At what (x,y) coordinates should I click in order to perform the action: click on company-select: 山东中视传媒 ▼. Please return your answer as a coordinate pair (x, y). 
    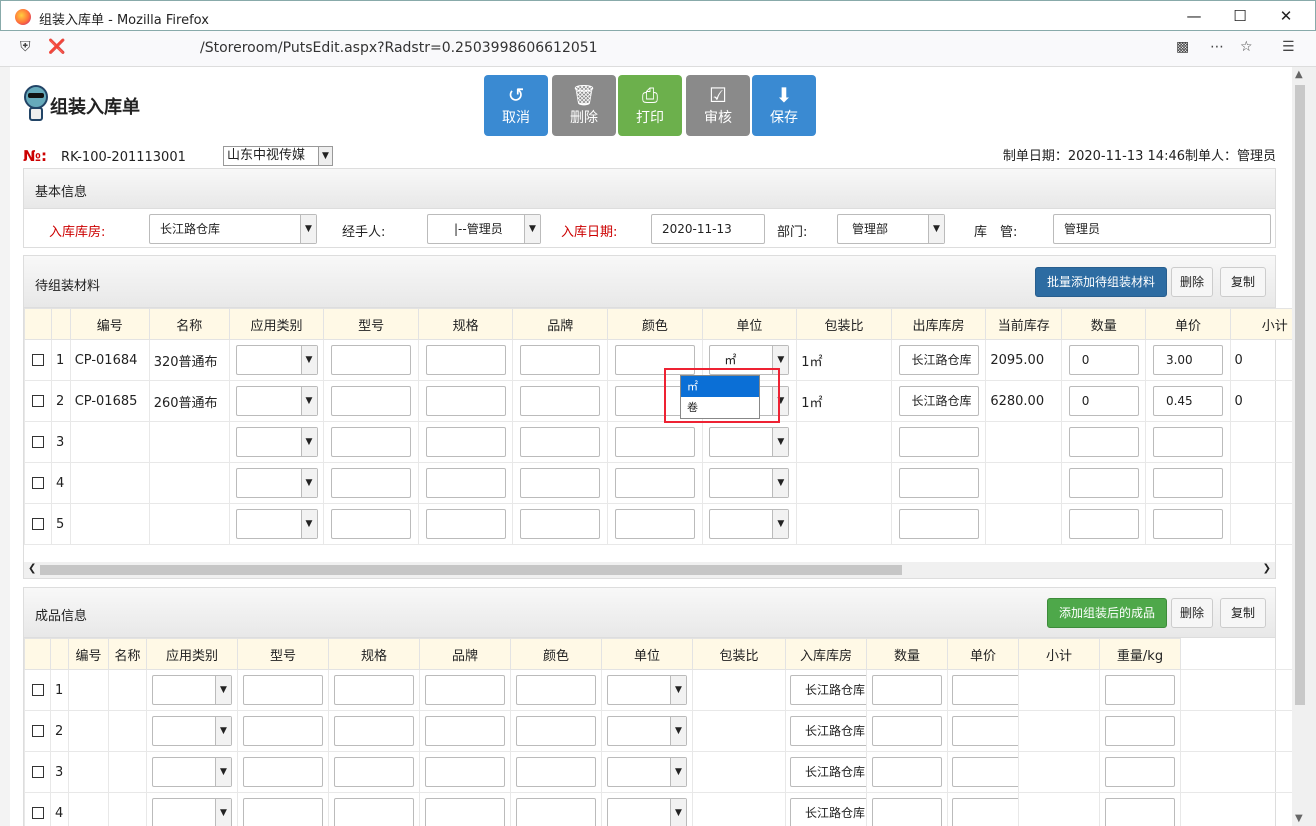
    Looking at the image, I should click on (278, 156).